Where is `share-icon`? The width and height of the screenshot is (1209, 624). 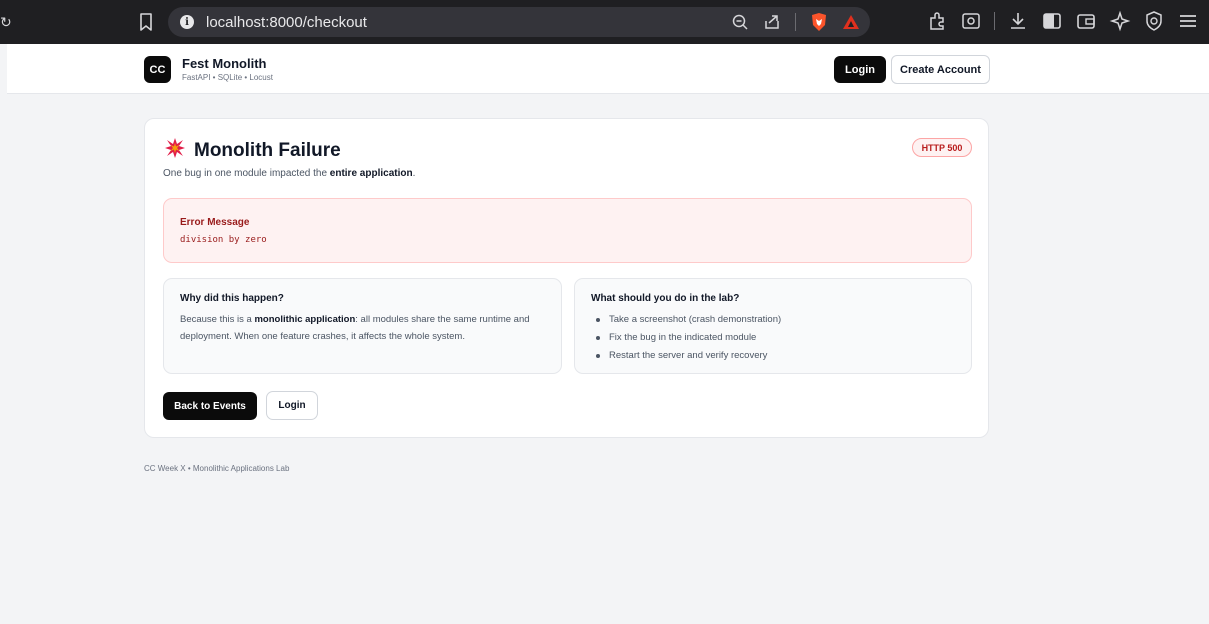
share-icon is located at coordinates (772, 22).